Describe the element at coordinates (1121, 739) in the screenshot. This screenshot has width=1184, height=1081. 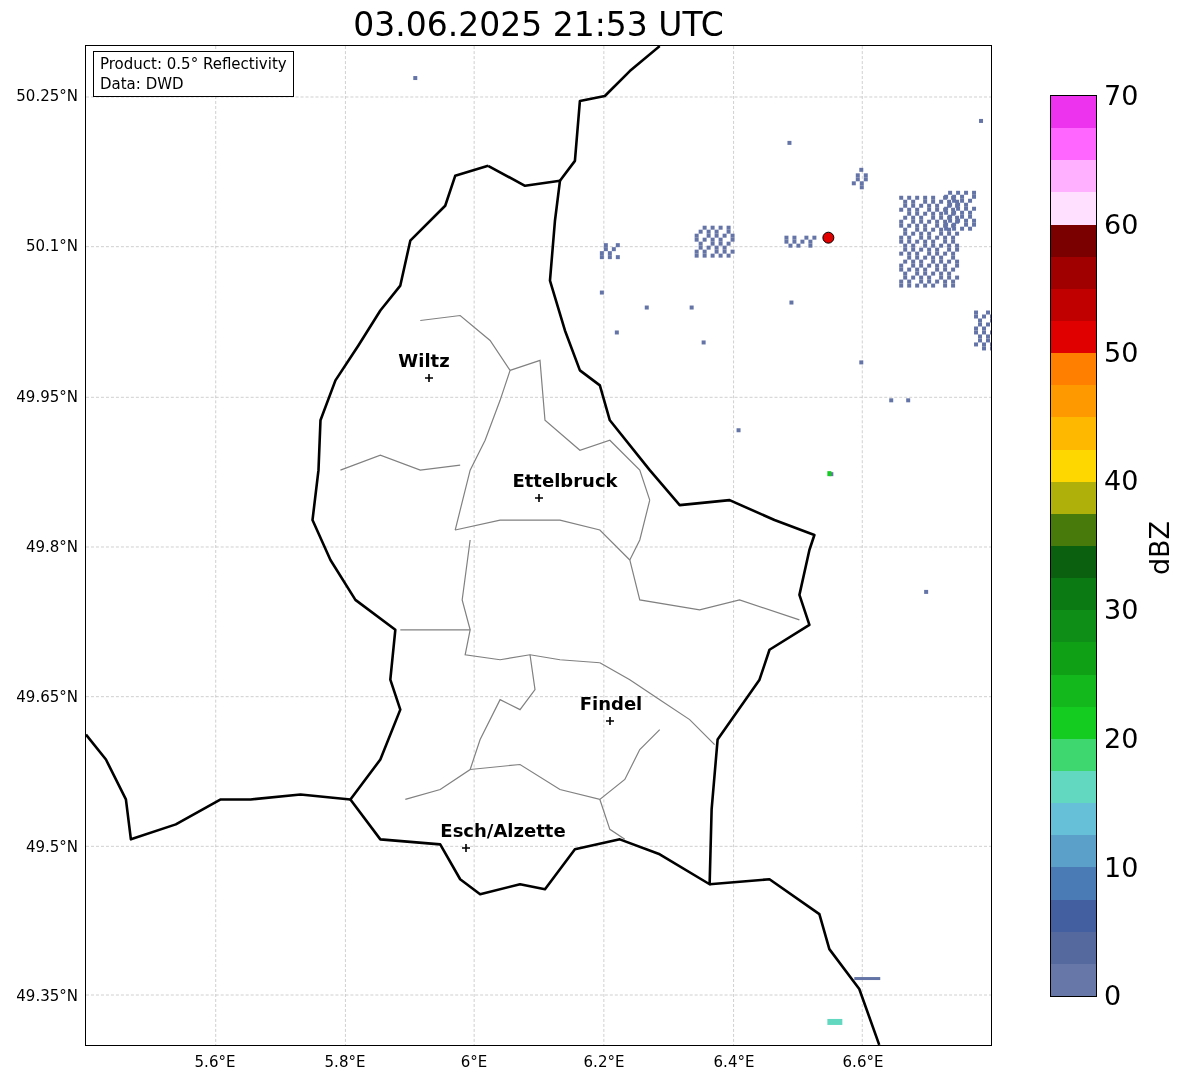
I see `colorbar-tick-label: 20` at that location.